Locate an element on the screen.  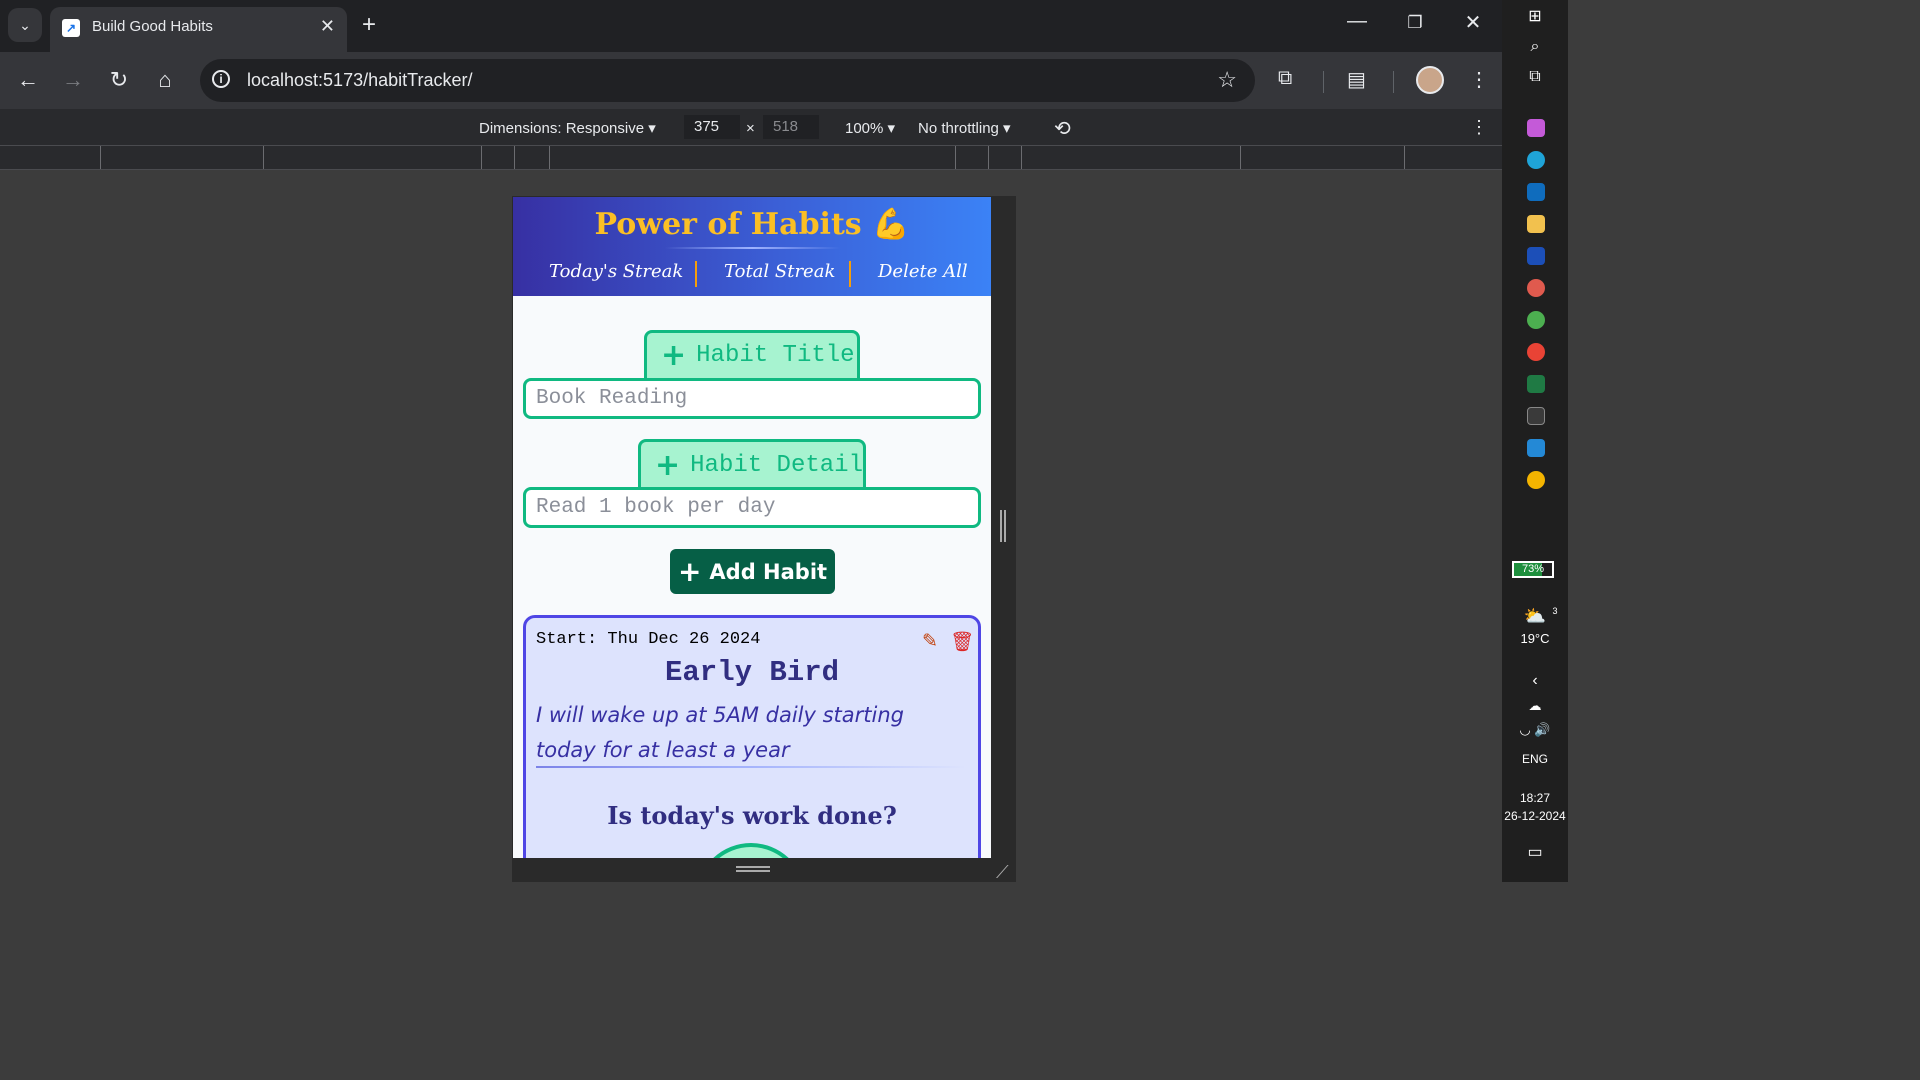
browser-tab-active: ↗ Build Good Habits ✕ is located at coordinates (198, 29).